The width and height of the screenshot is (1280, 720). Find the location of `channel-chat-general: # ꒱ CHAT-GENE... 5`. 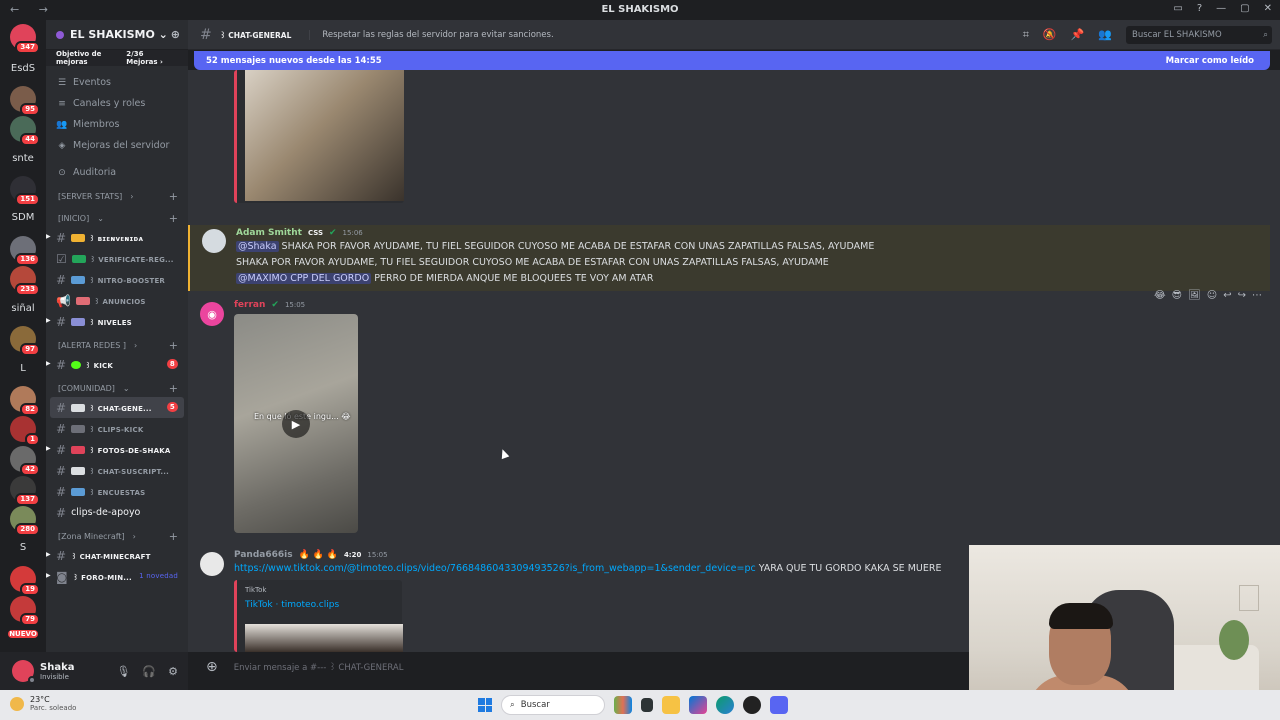

channel-chat-general: # ꒱ CHAT-GENE... 5 is located at coordinates (117, 407).